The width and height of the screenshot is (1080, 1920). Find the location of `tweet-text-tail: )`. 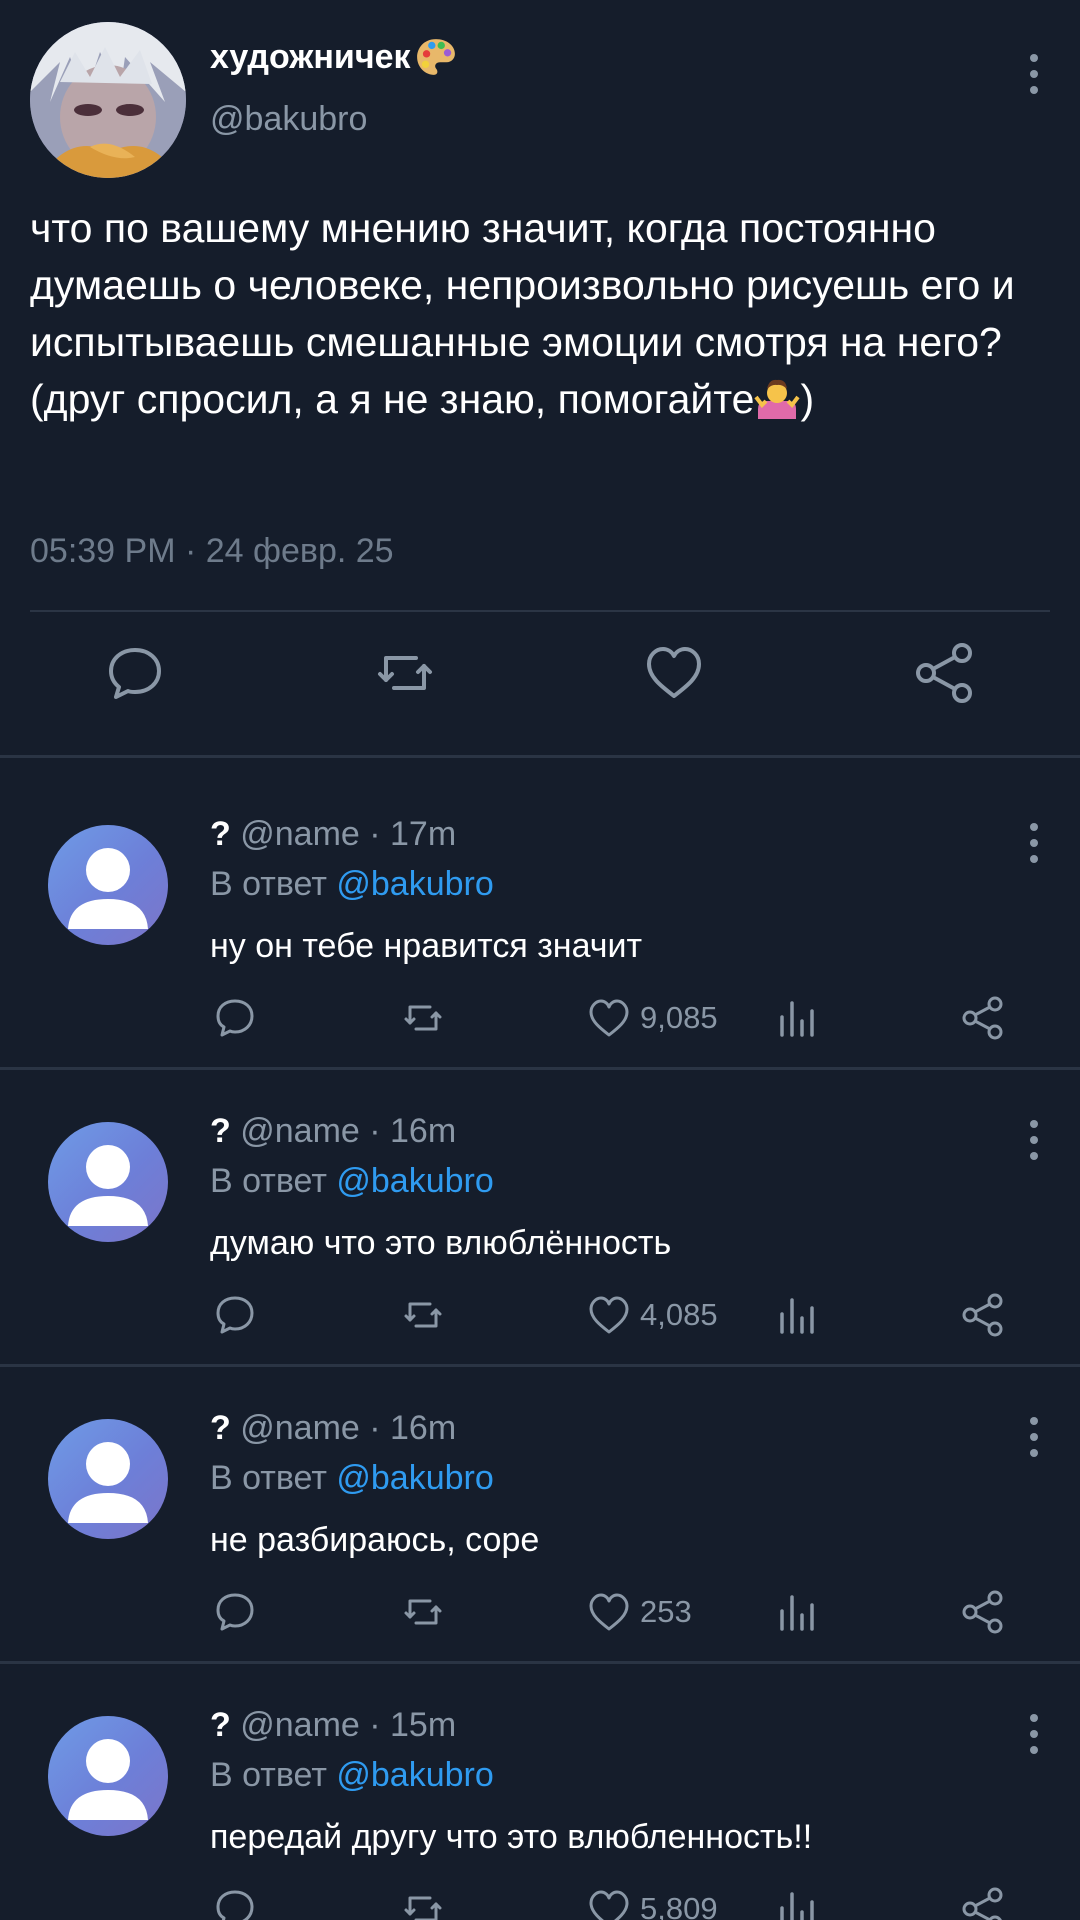

tweet-text-tail: ) is located at coordinates (807, 399).